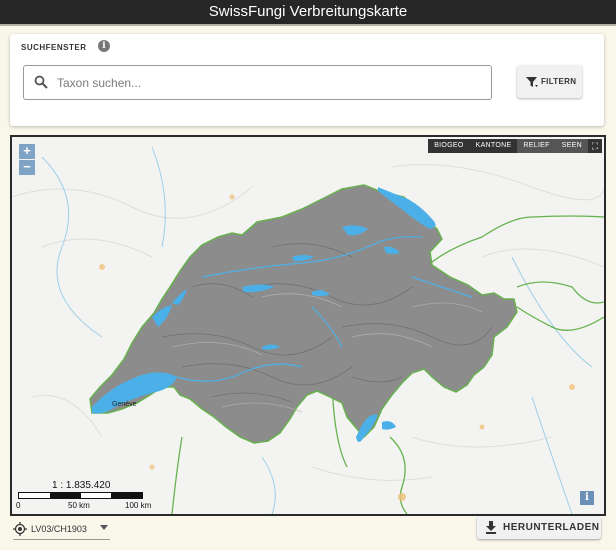 This screenshot has height=550, width=616. I want to click on layer-relief-button: RELIEF, so click(536, 146).